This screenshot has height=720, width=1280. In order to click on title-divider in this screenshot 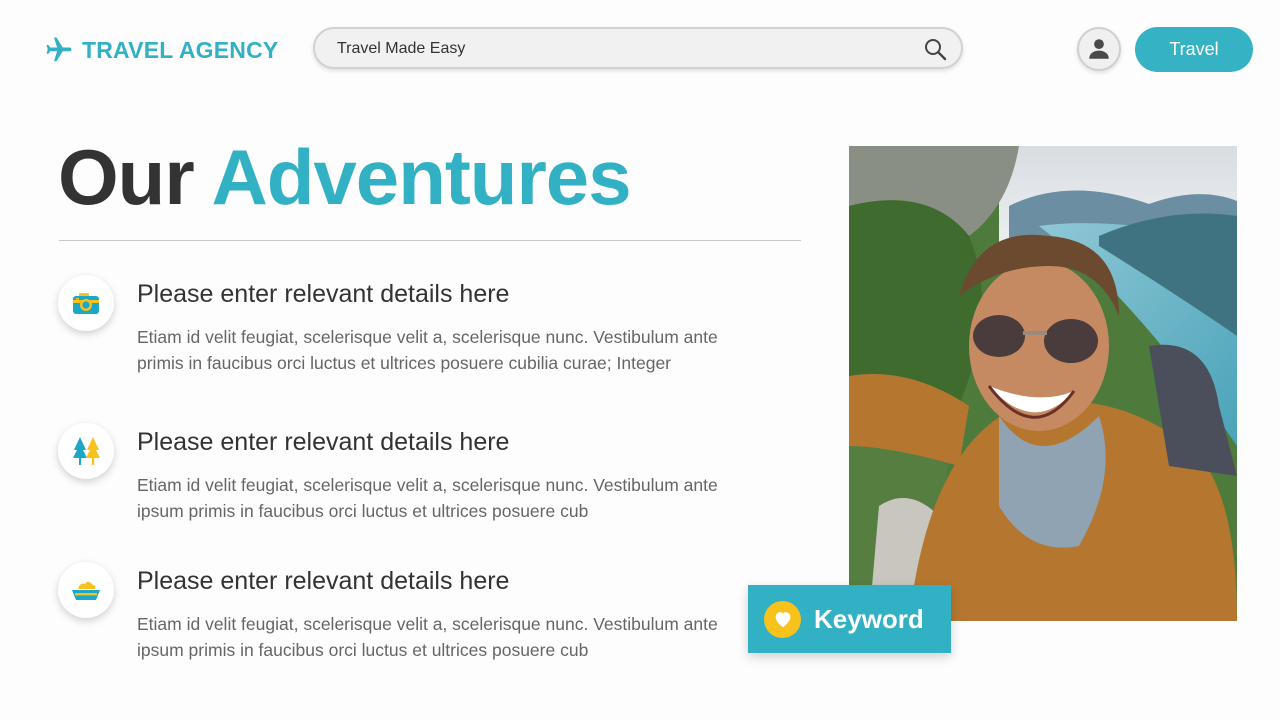, I will do `click(430, 240)`.